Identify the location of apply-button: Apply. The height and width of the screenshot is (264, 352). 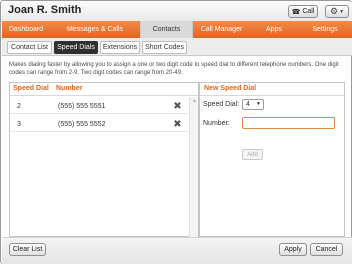
(293, 249).